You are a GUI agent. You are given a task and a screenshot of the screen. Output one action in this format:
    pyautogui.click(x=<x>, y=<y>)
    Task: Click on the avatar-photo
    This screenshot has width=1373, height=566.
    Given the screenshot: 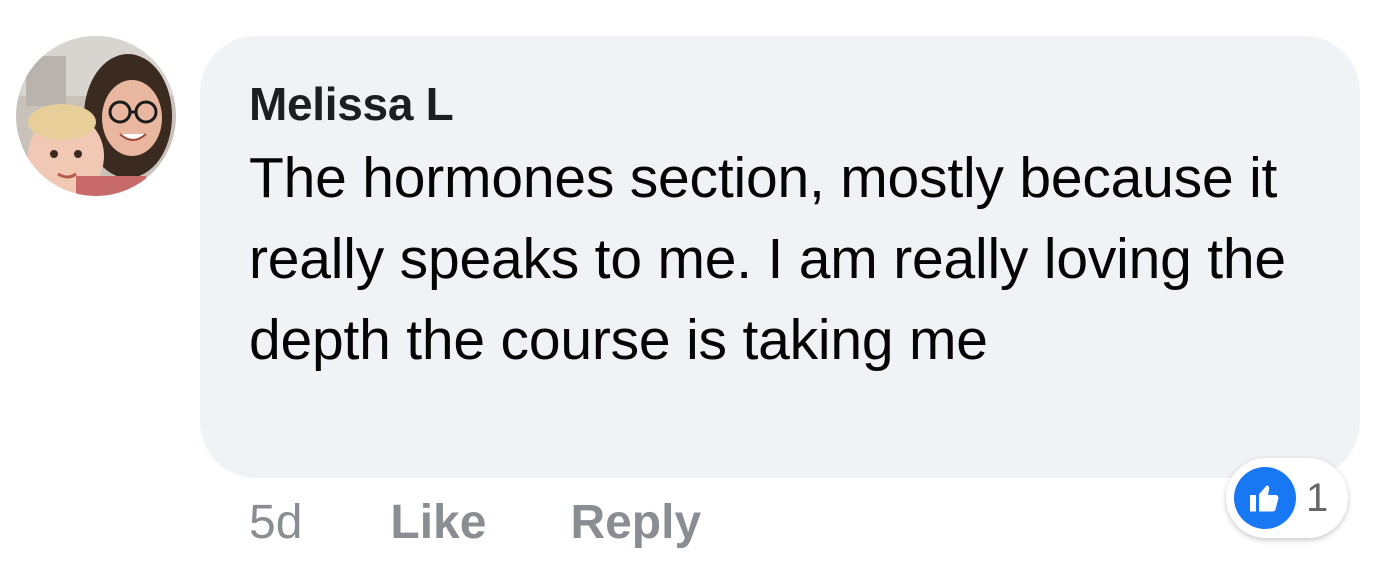 What is the action you would take?
    pyautogui.click(x=96, y=116)
    